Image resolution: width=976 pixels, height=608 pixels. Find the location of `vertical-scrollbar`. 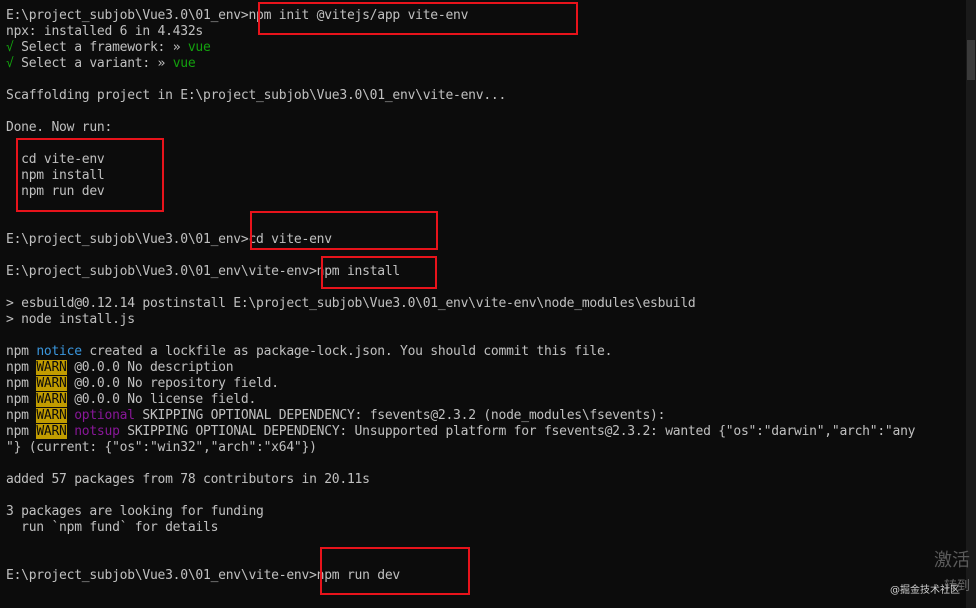

vertical-scrollbar is located at coordinates (971, 304).